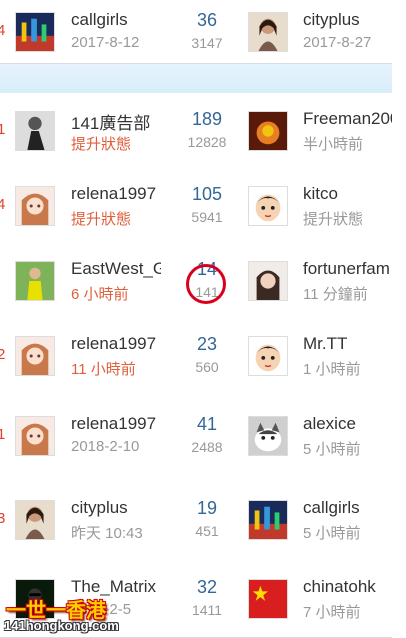  What do you see at coordinates (3, 518) in the screenshot?
I see `rank-mark: 3` at bounding box center [3, 518].